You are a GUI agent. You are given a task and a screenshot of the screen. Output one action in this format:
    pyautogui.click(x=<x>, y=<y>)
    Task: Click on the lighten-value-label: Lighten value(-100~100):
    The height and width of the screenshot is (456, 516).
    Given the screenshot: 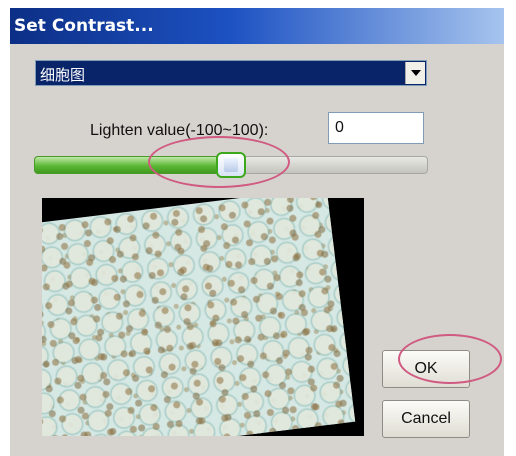 What is the action you would take?
    pyautogui.click(x=179, y=130)
    